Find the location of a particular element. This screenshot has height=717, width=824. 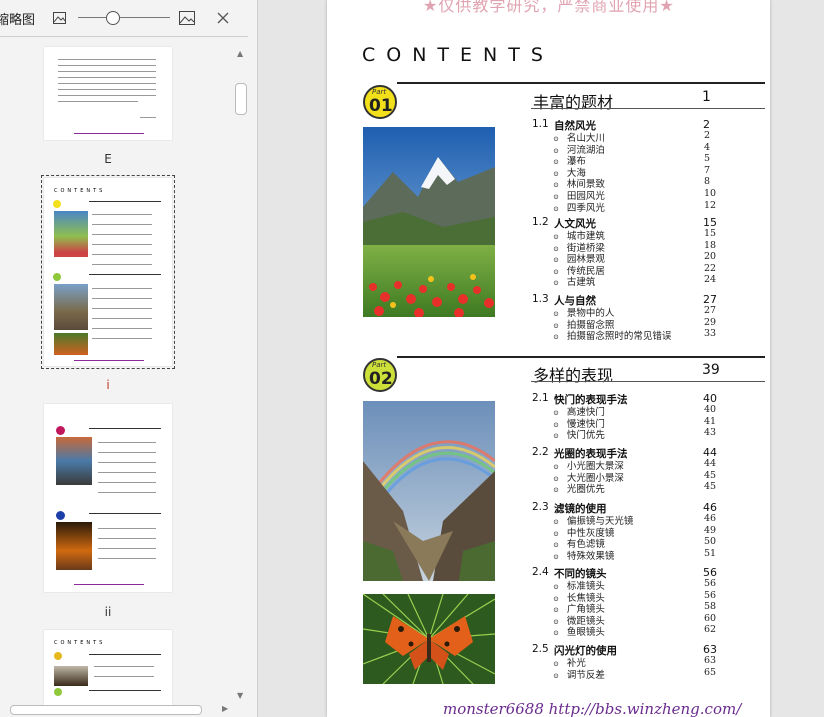

thumbnail-page-e is located at coordinates (108, 93).